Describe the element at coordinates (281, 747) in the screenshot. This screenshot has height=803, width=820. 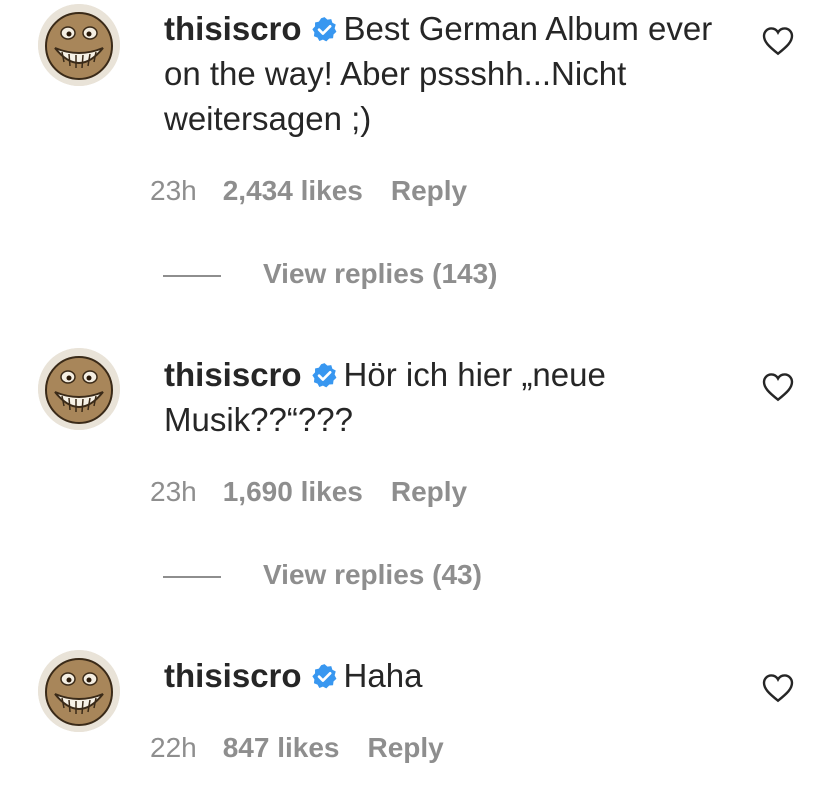
I see `comment-likes-count: 847 likes` at that location.